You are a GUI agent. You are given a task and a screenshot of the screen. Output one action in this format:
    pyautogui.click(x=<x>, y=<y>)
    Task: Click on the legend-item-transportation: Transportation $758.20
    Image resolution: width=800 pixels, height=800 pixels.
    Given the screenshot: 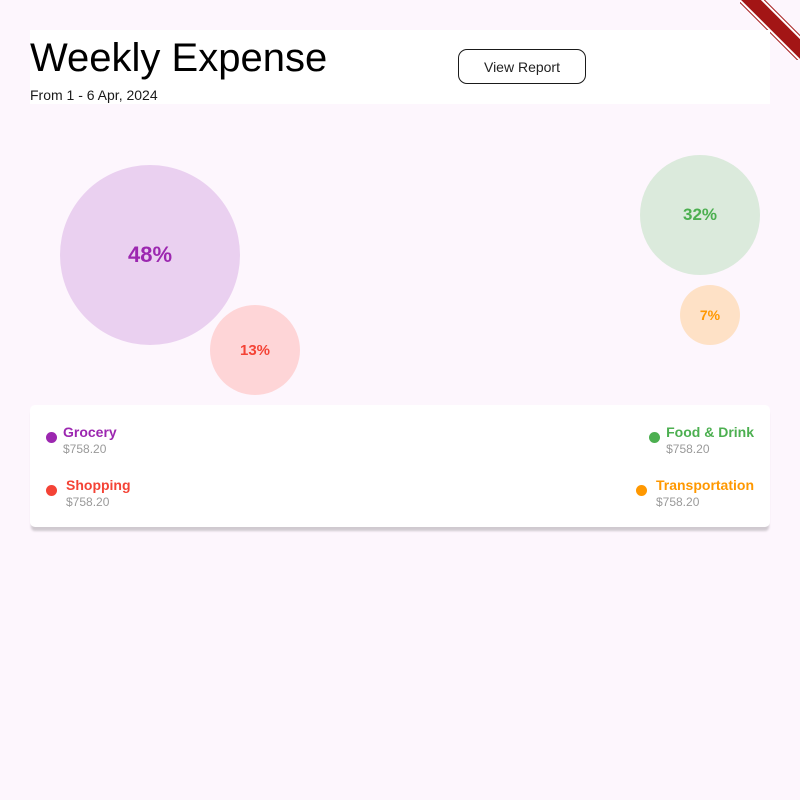 What is the action you would take?
    pyautogui.click(x=694, y=493)
    